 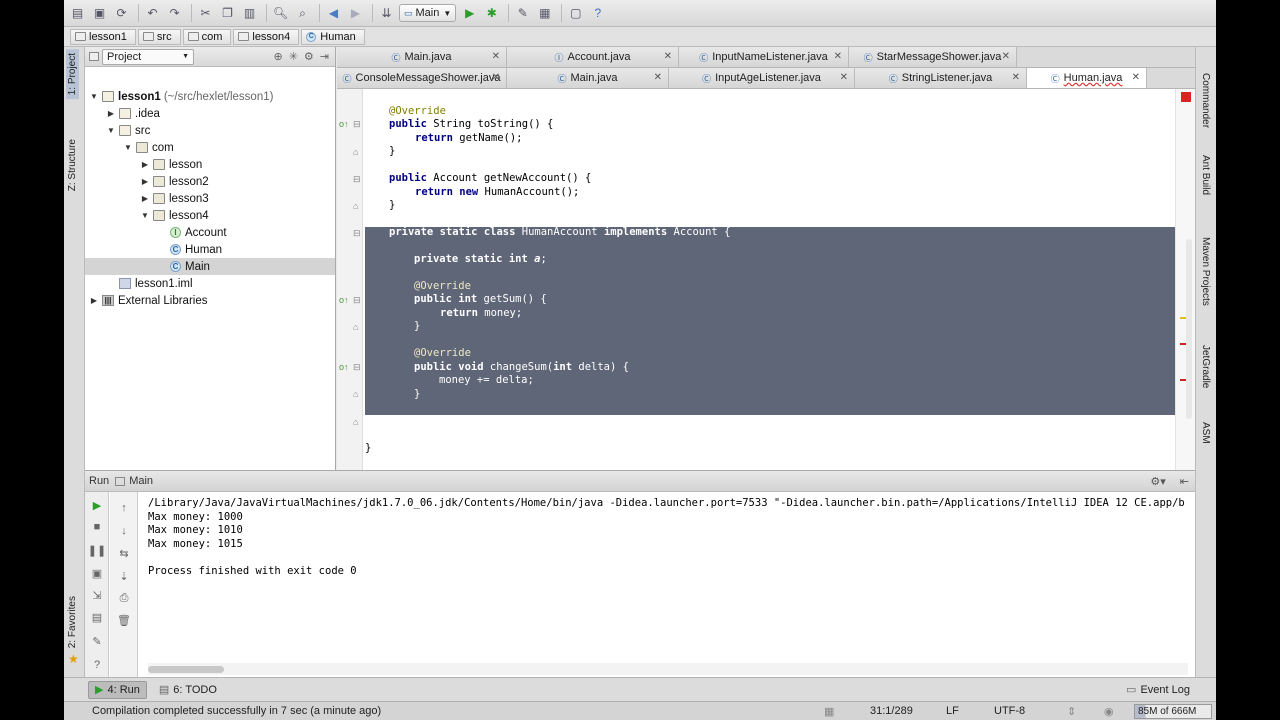 What do you see at coordinates (103, 36) in the screenshot?
I see `breadcrumb-lesson1: lesson1` at bounding box center [103, 36].